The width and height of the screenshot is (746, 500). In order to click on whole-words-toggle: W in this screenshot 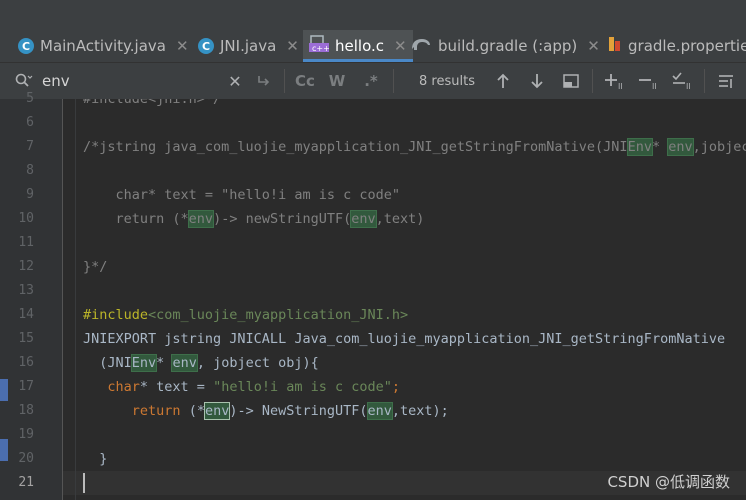, I will do `click(337, 81)`.